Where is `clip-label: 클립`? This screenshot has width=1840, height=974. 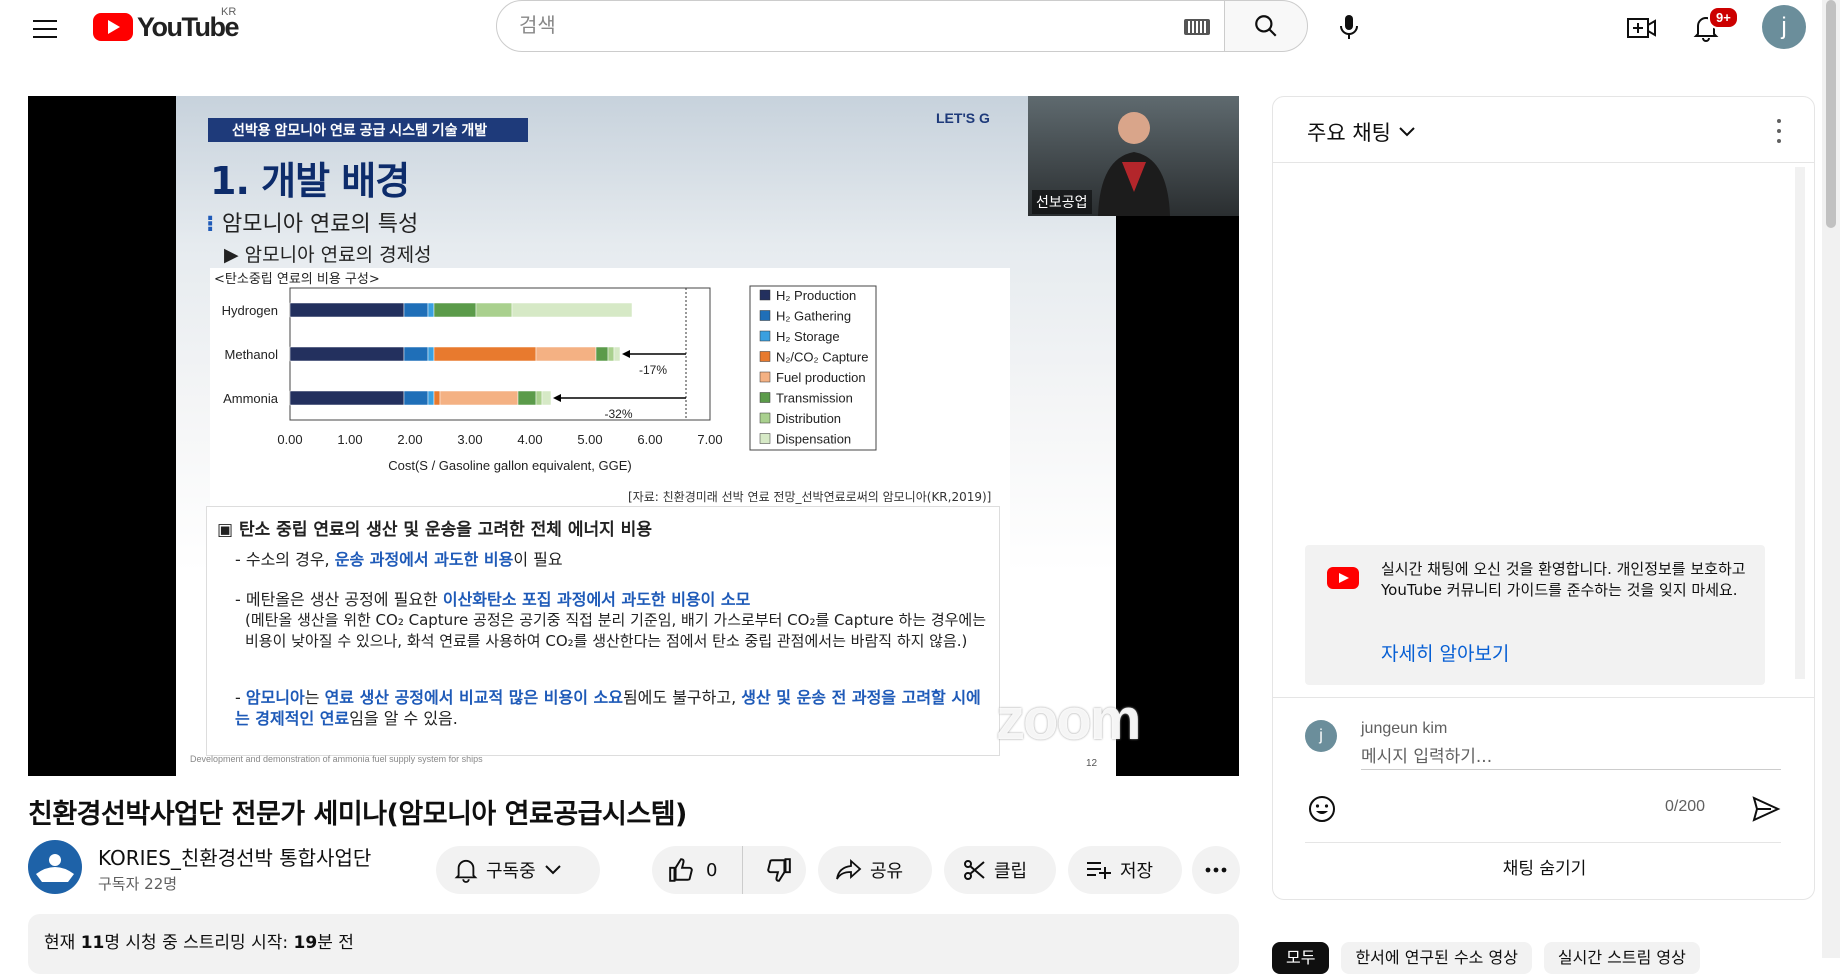 clip-label: 클립 is located at coordinates (1011, 871).